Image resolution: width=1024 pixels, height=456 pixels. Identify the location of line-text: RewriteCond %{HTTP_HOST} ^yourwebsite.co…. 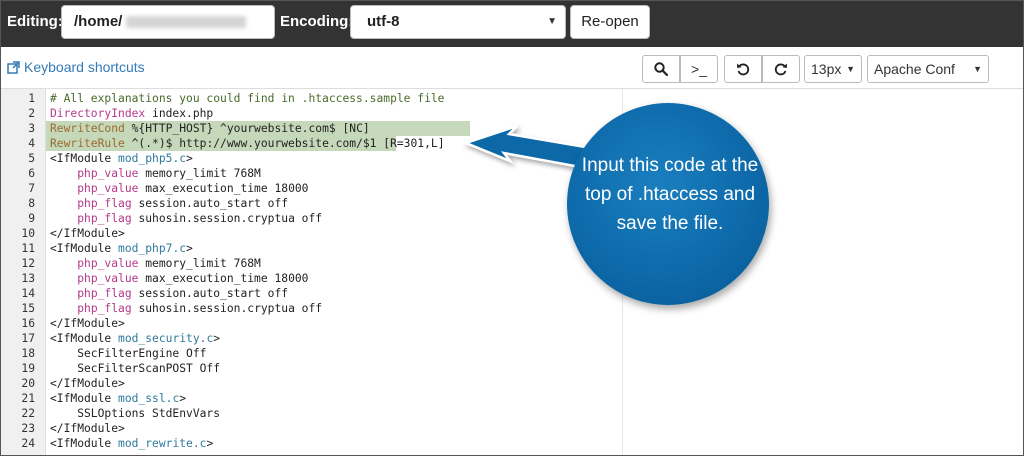
(210, 128).